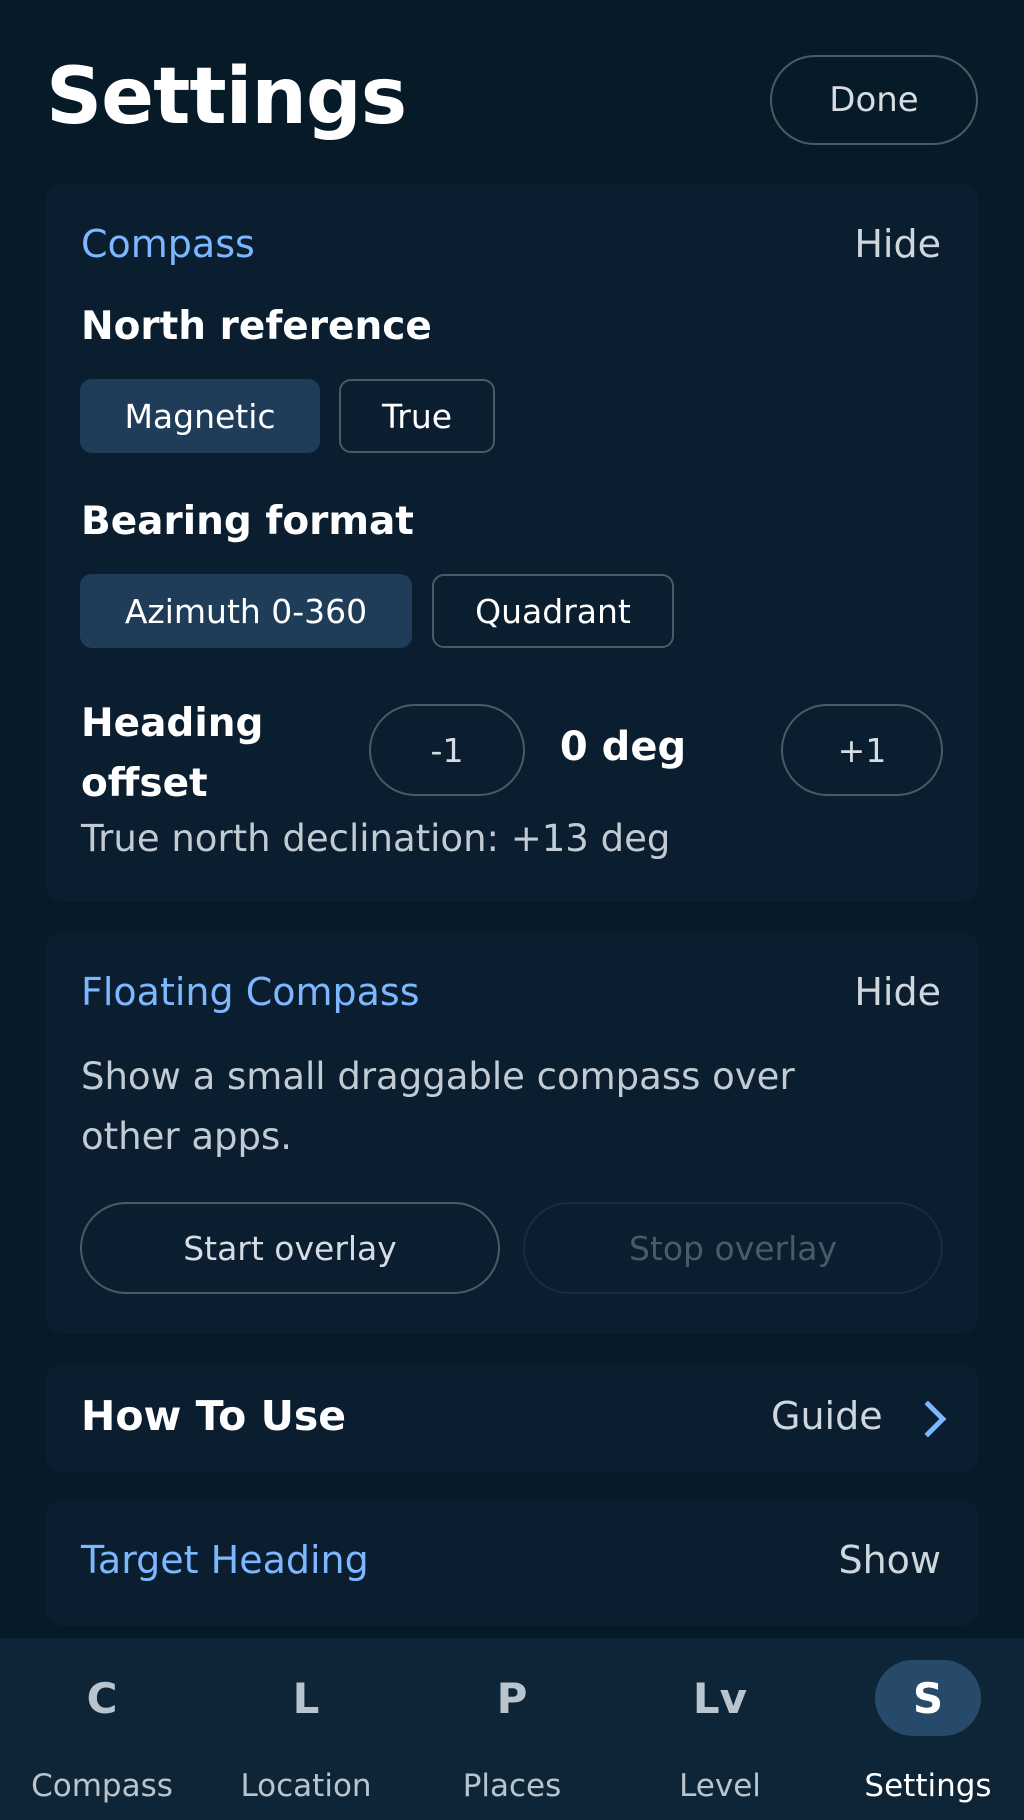 The height and width of the screenshot is (1820, 1024). Describe the element at coordinates (102, 1729) in the screenshot. I see `nav-item-compass: C Compass` at that location.